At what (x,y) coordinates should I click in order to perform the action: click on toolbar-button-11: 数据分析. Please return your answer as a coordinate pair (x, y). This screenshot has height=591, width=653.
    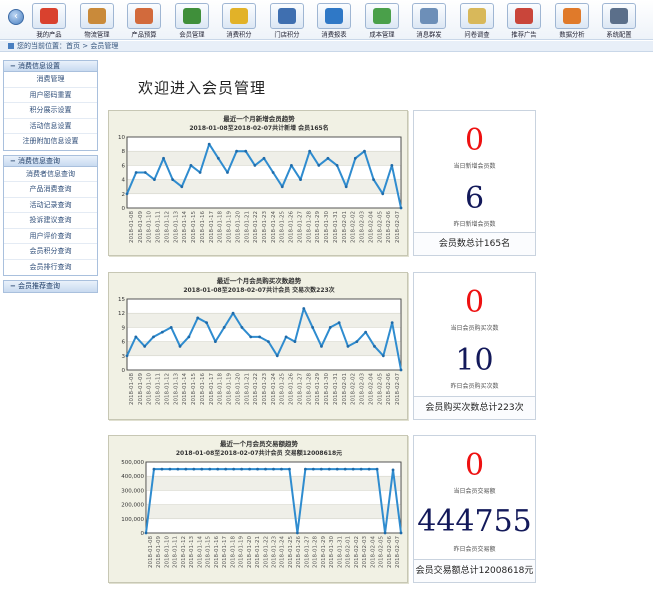
    Looking at the image, I should click on (571, 21).